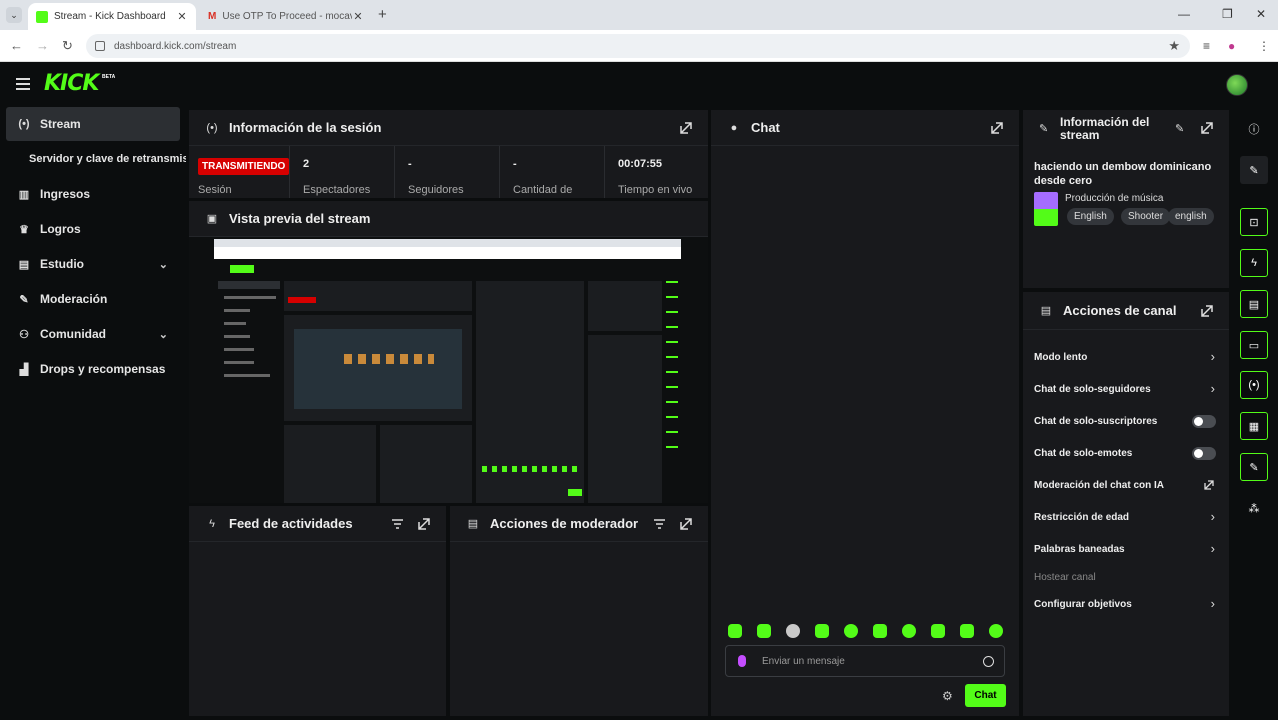  What do you see at coordinates (1254, 170) in the screenshot?
I see `edit-icon: ✎` at bounding box center [1254, 170].